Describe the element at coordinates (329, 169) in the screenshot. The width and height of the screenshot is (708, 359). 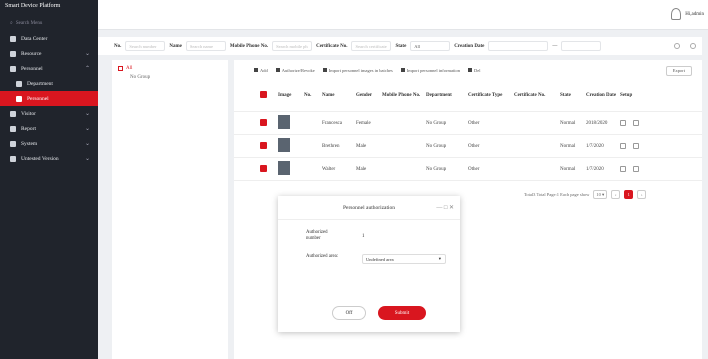
I see `cell-name: Walter` at that location.